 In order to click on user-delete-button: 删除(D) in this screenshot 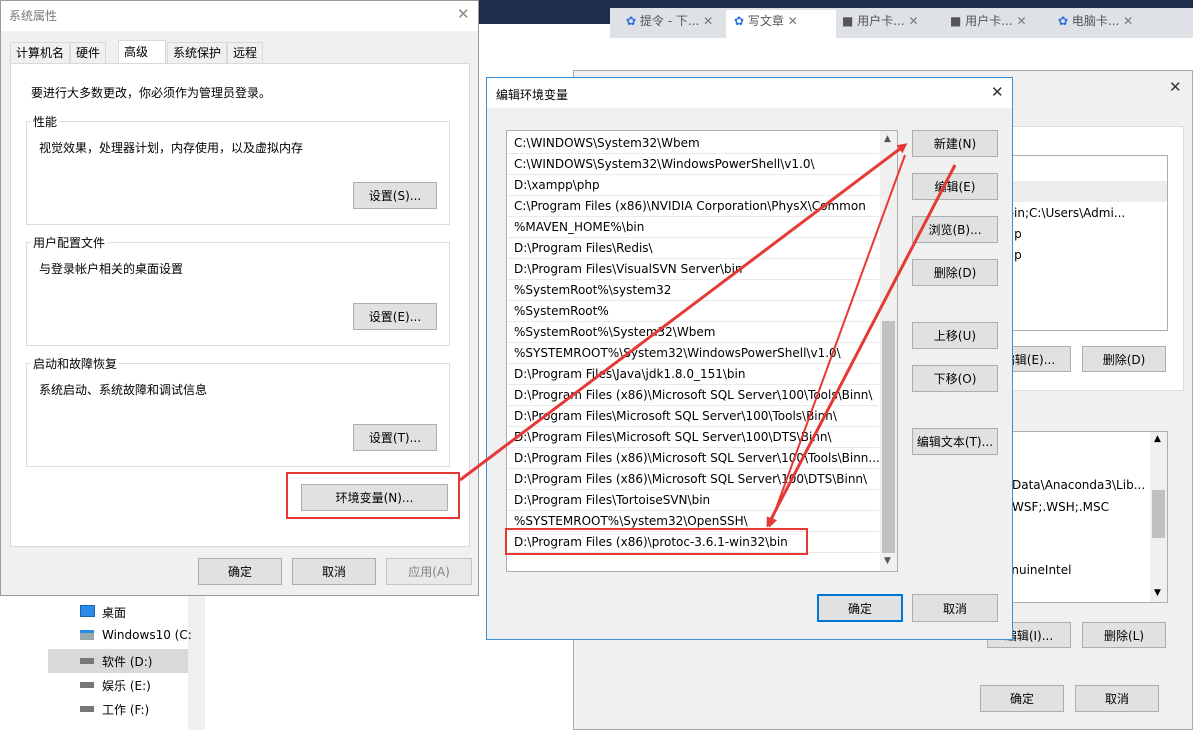, I will do `click(1124, 359)`.